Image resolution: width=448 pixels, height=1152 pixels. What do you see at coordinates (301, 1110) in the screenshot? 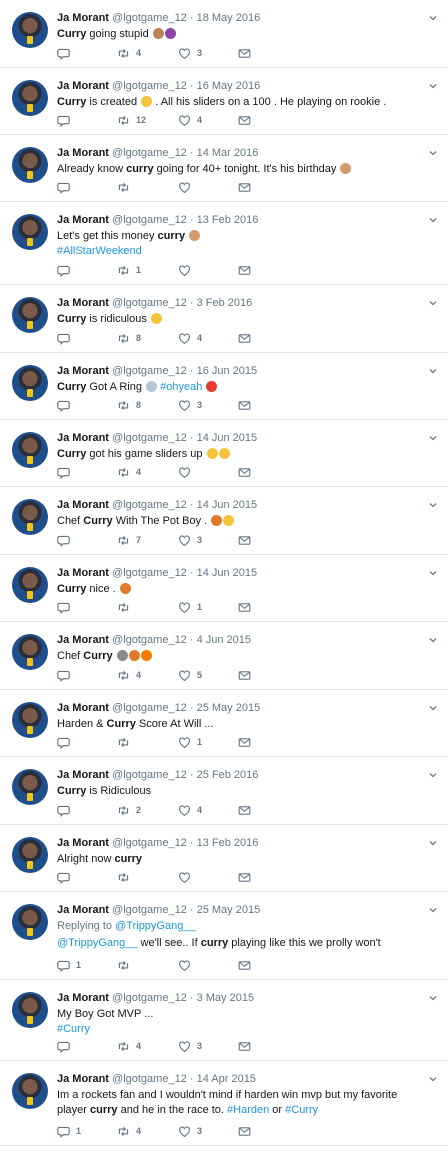
I see `tweet-link: #Curry` at bounding box center [301, 1110].